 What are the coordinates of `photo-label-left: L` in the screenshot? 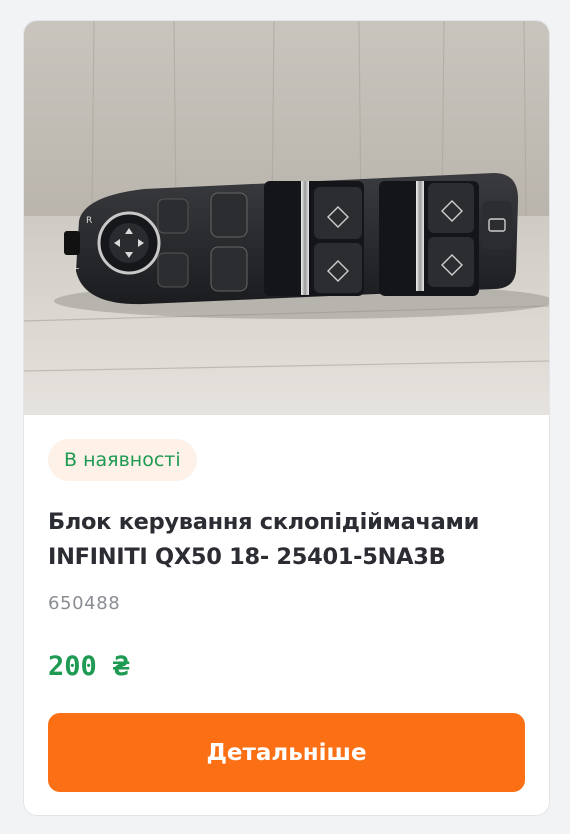 It's located at (76, 267).